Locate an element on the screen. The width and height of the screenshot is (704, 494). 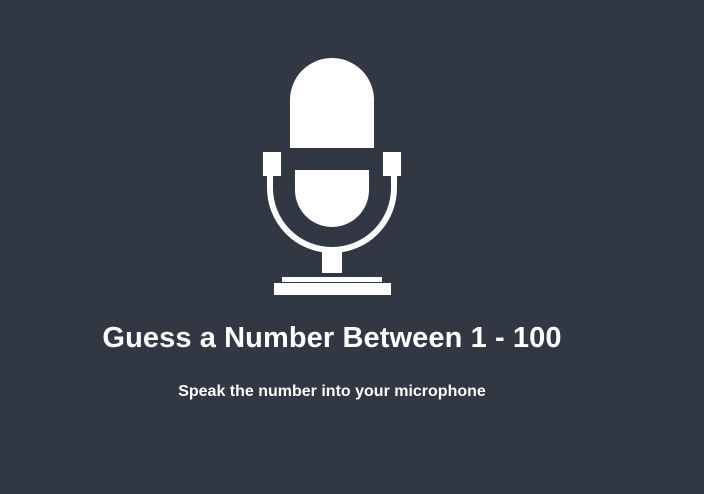
page-title: Guess a Number Between 1 - 100 is located at coordinates (332, 338).